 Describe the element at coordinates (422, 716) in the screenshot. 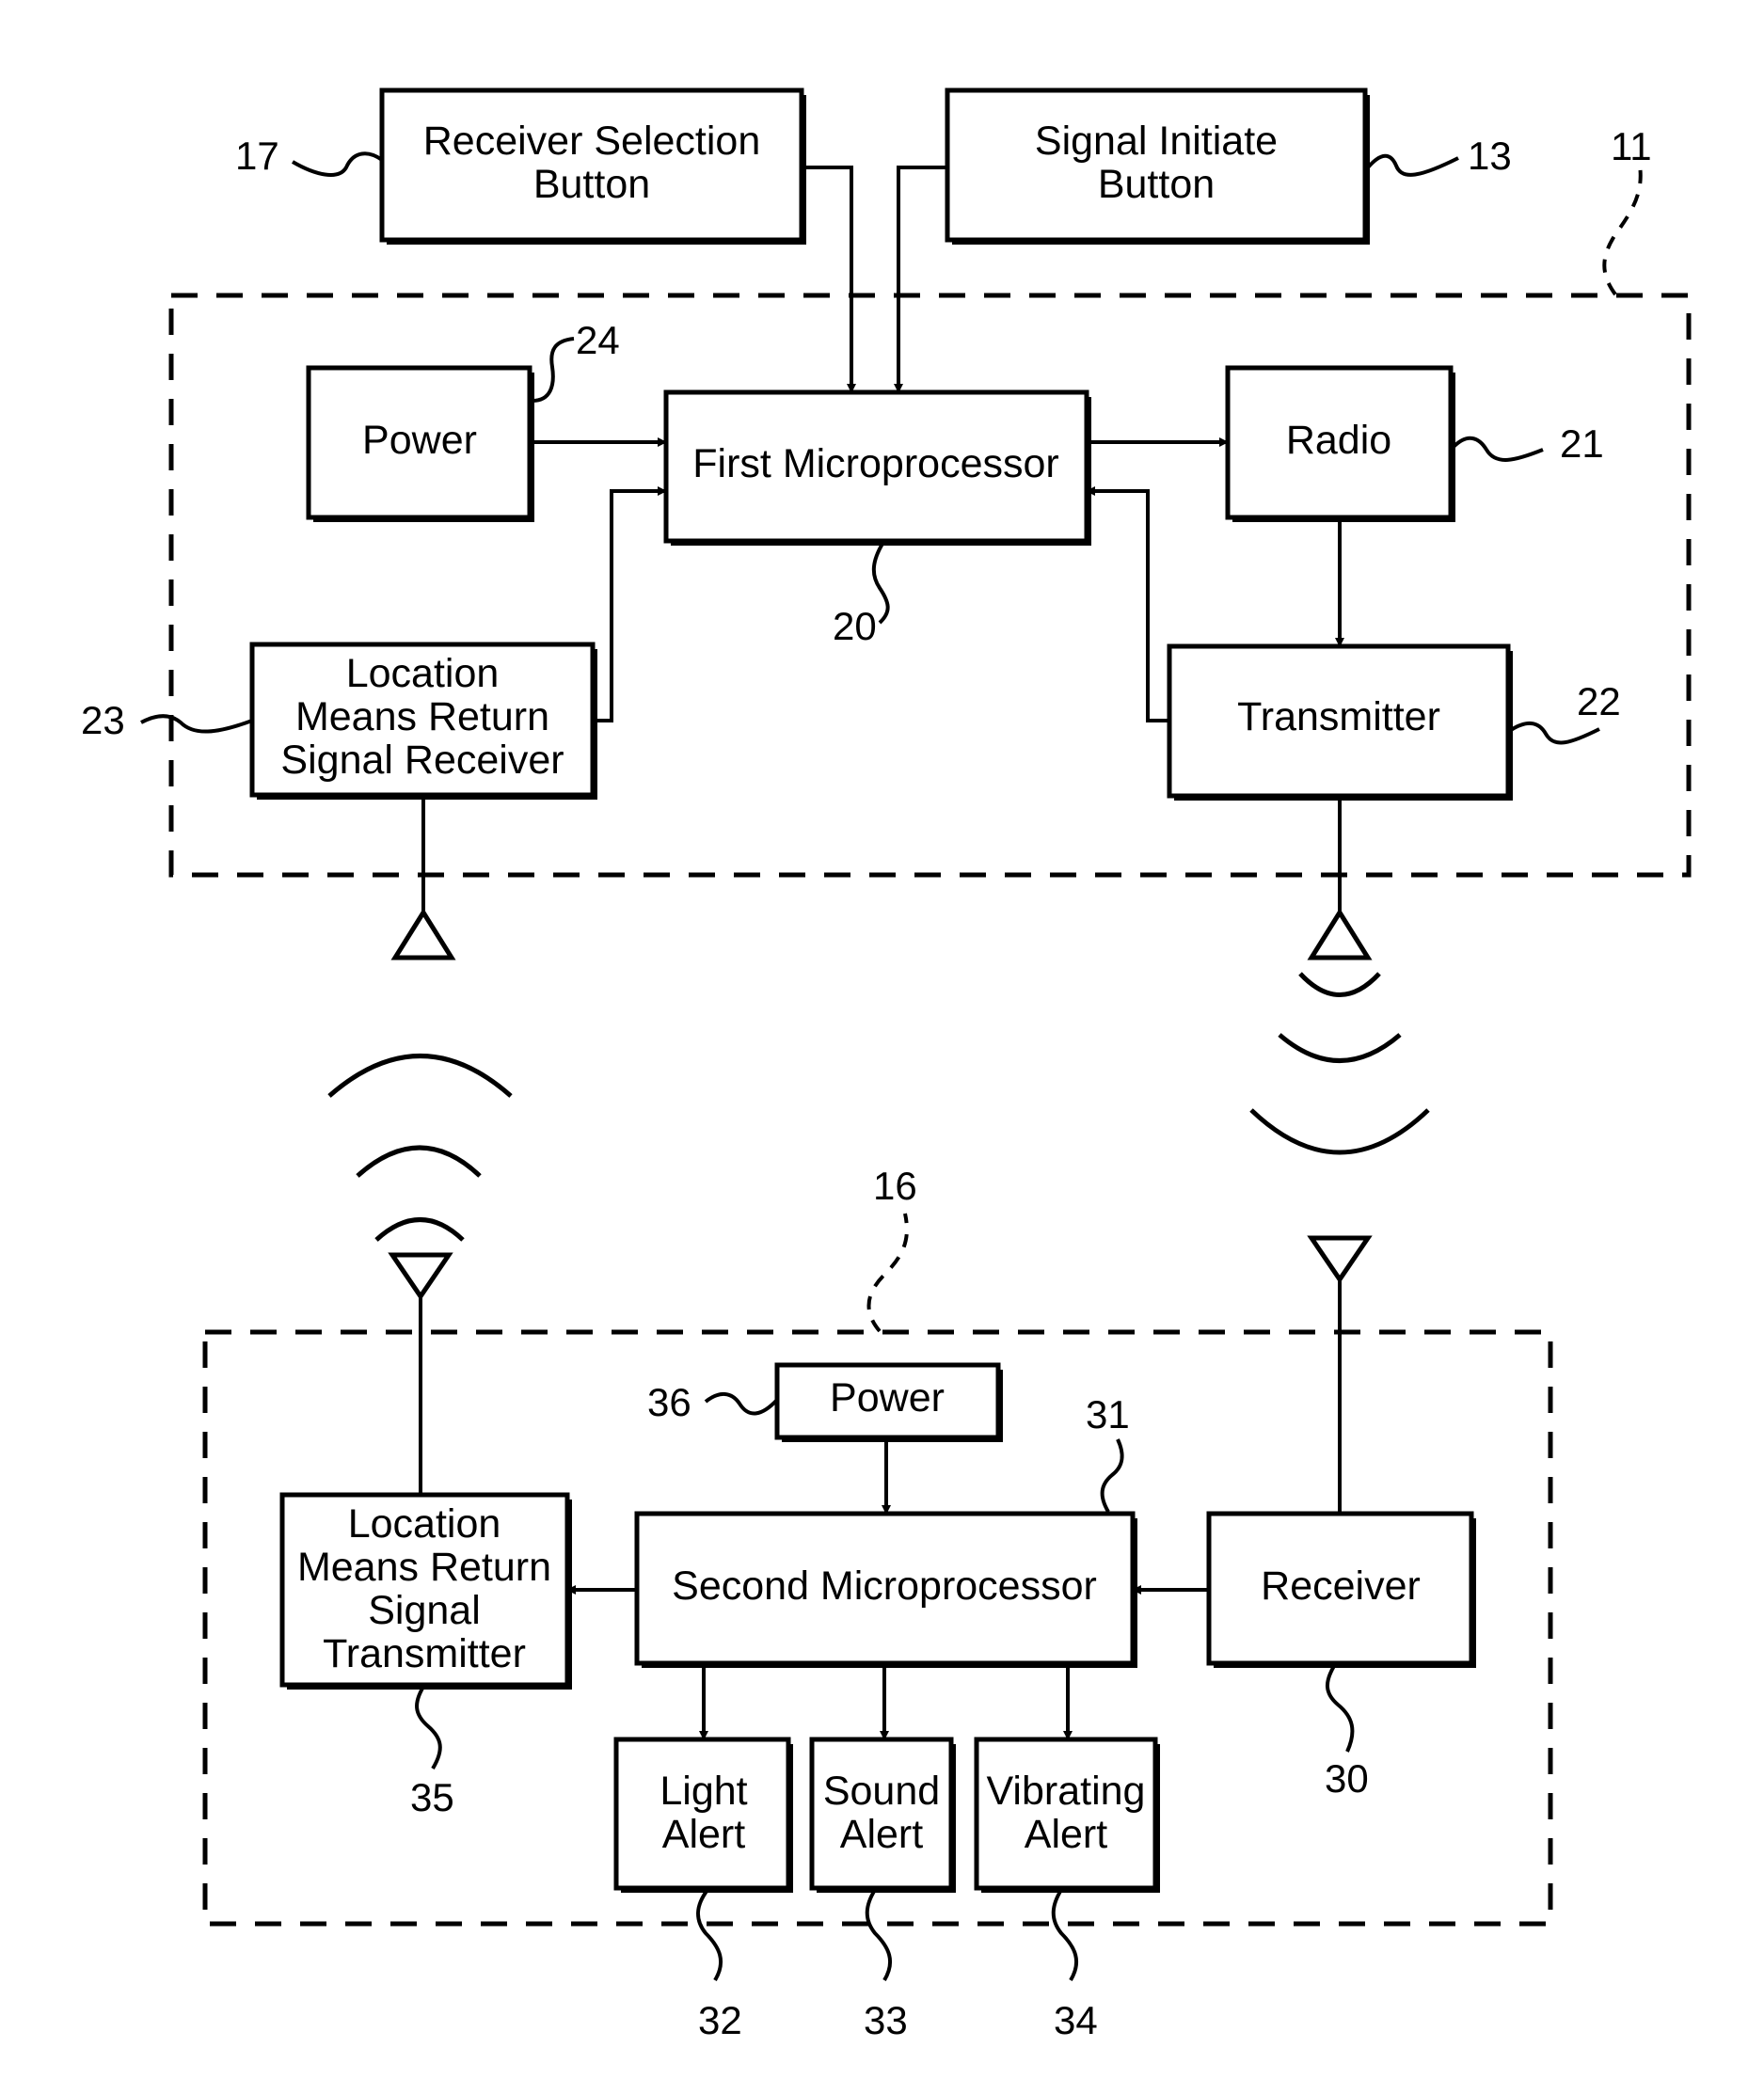

I see `return-receiver-label-2: Means Return` at that location.